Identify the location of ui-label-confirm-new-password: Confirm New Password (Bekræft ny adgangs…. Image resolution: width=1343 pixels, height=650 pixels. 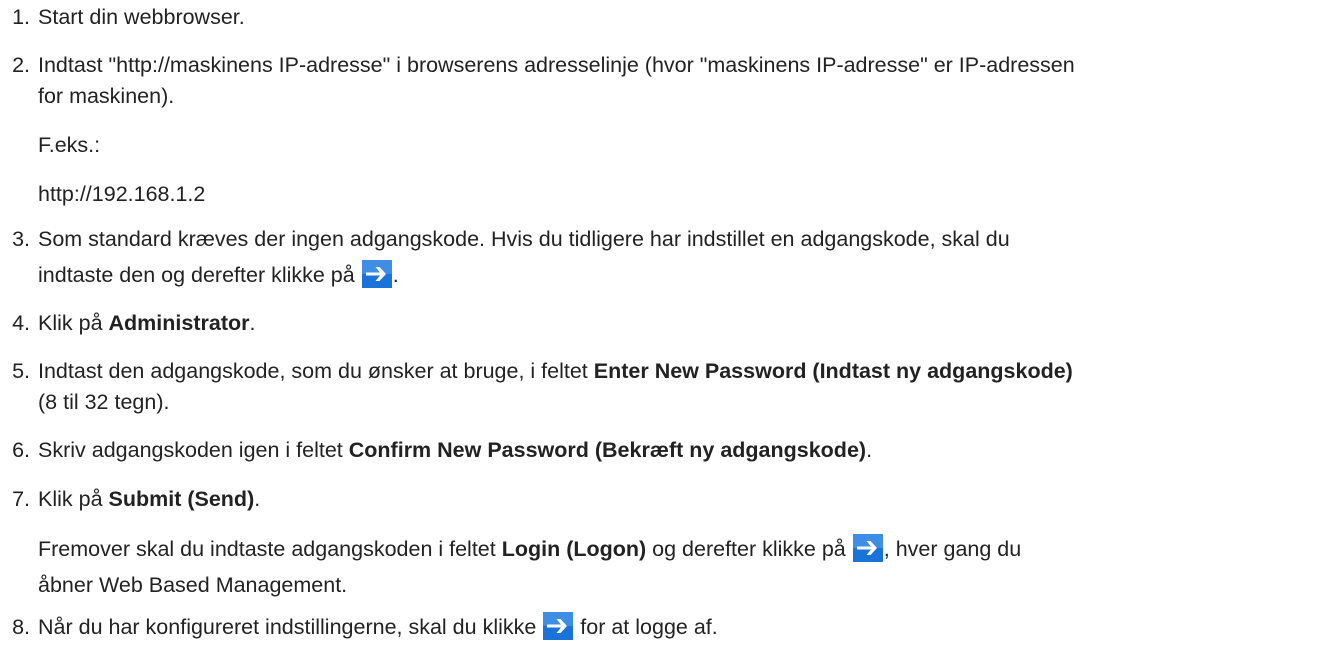
(607, 450).